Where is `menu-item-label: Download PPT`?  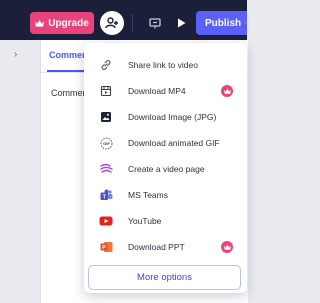 menu-item-label: Download PPT is located at coordinates (156, 247).